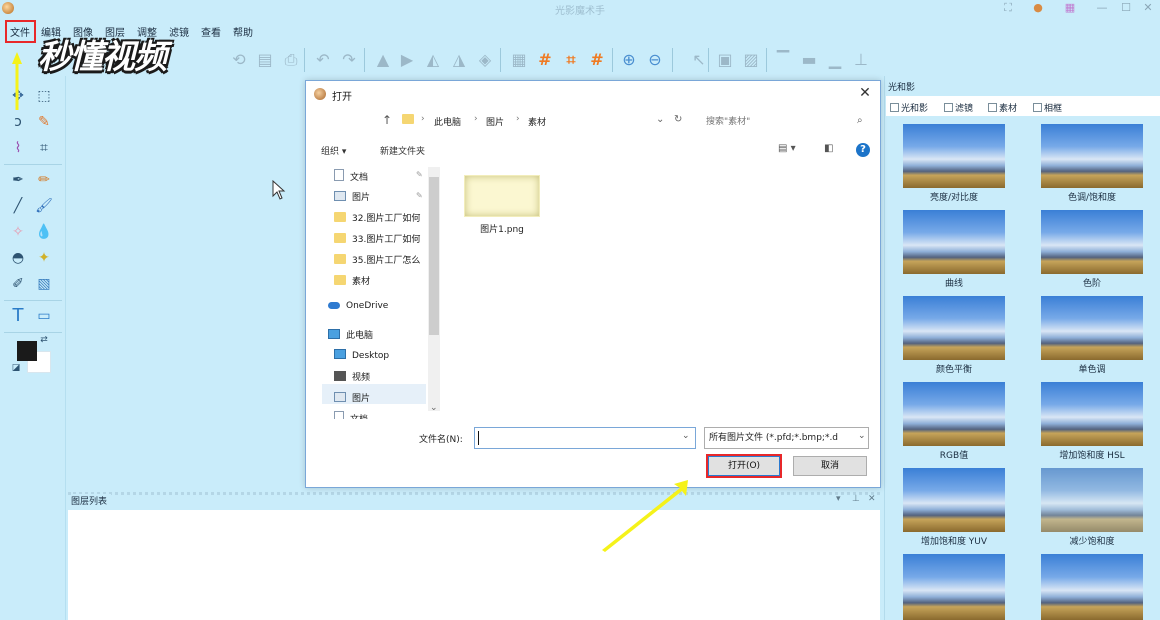  I want to click on maximize-icon: ☐, so click(1126, 8).